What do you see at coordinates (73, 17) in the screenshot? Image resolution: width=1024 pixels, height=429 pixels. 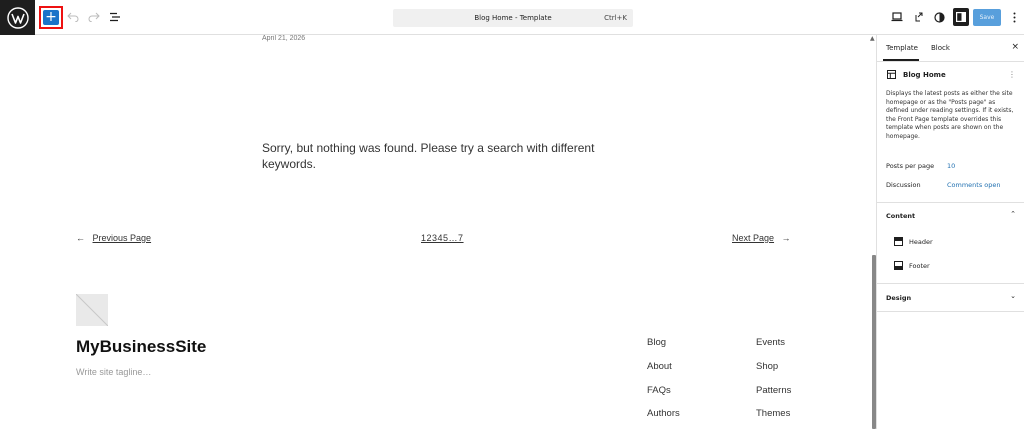 I see `undo-icon` at bounding box center [73, 17].